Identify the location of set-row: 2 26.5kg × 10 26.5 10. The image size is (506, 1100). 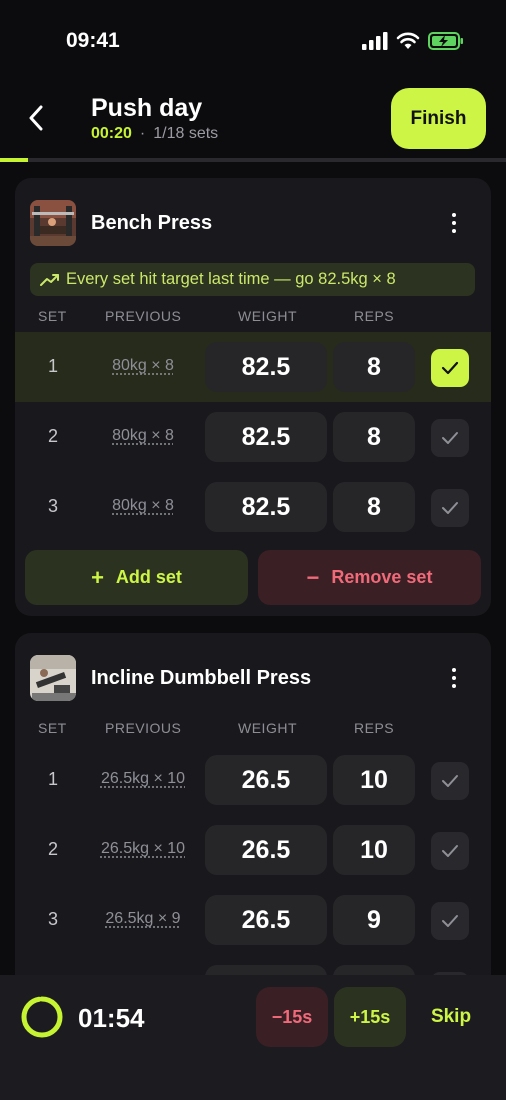
(253, 850).